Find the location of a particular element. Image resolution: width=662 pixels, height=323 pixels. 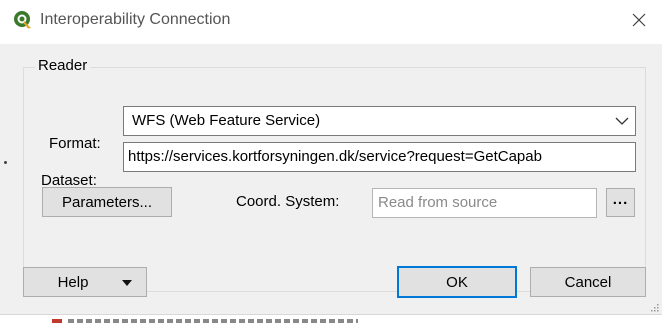

ok-button-label: OK is located at coordinates (457, 282).